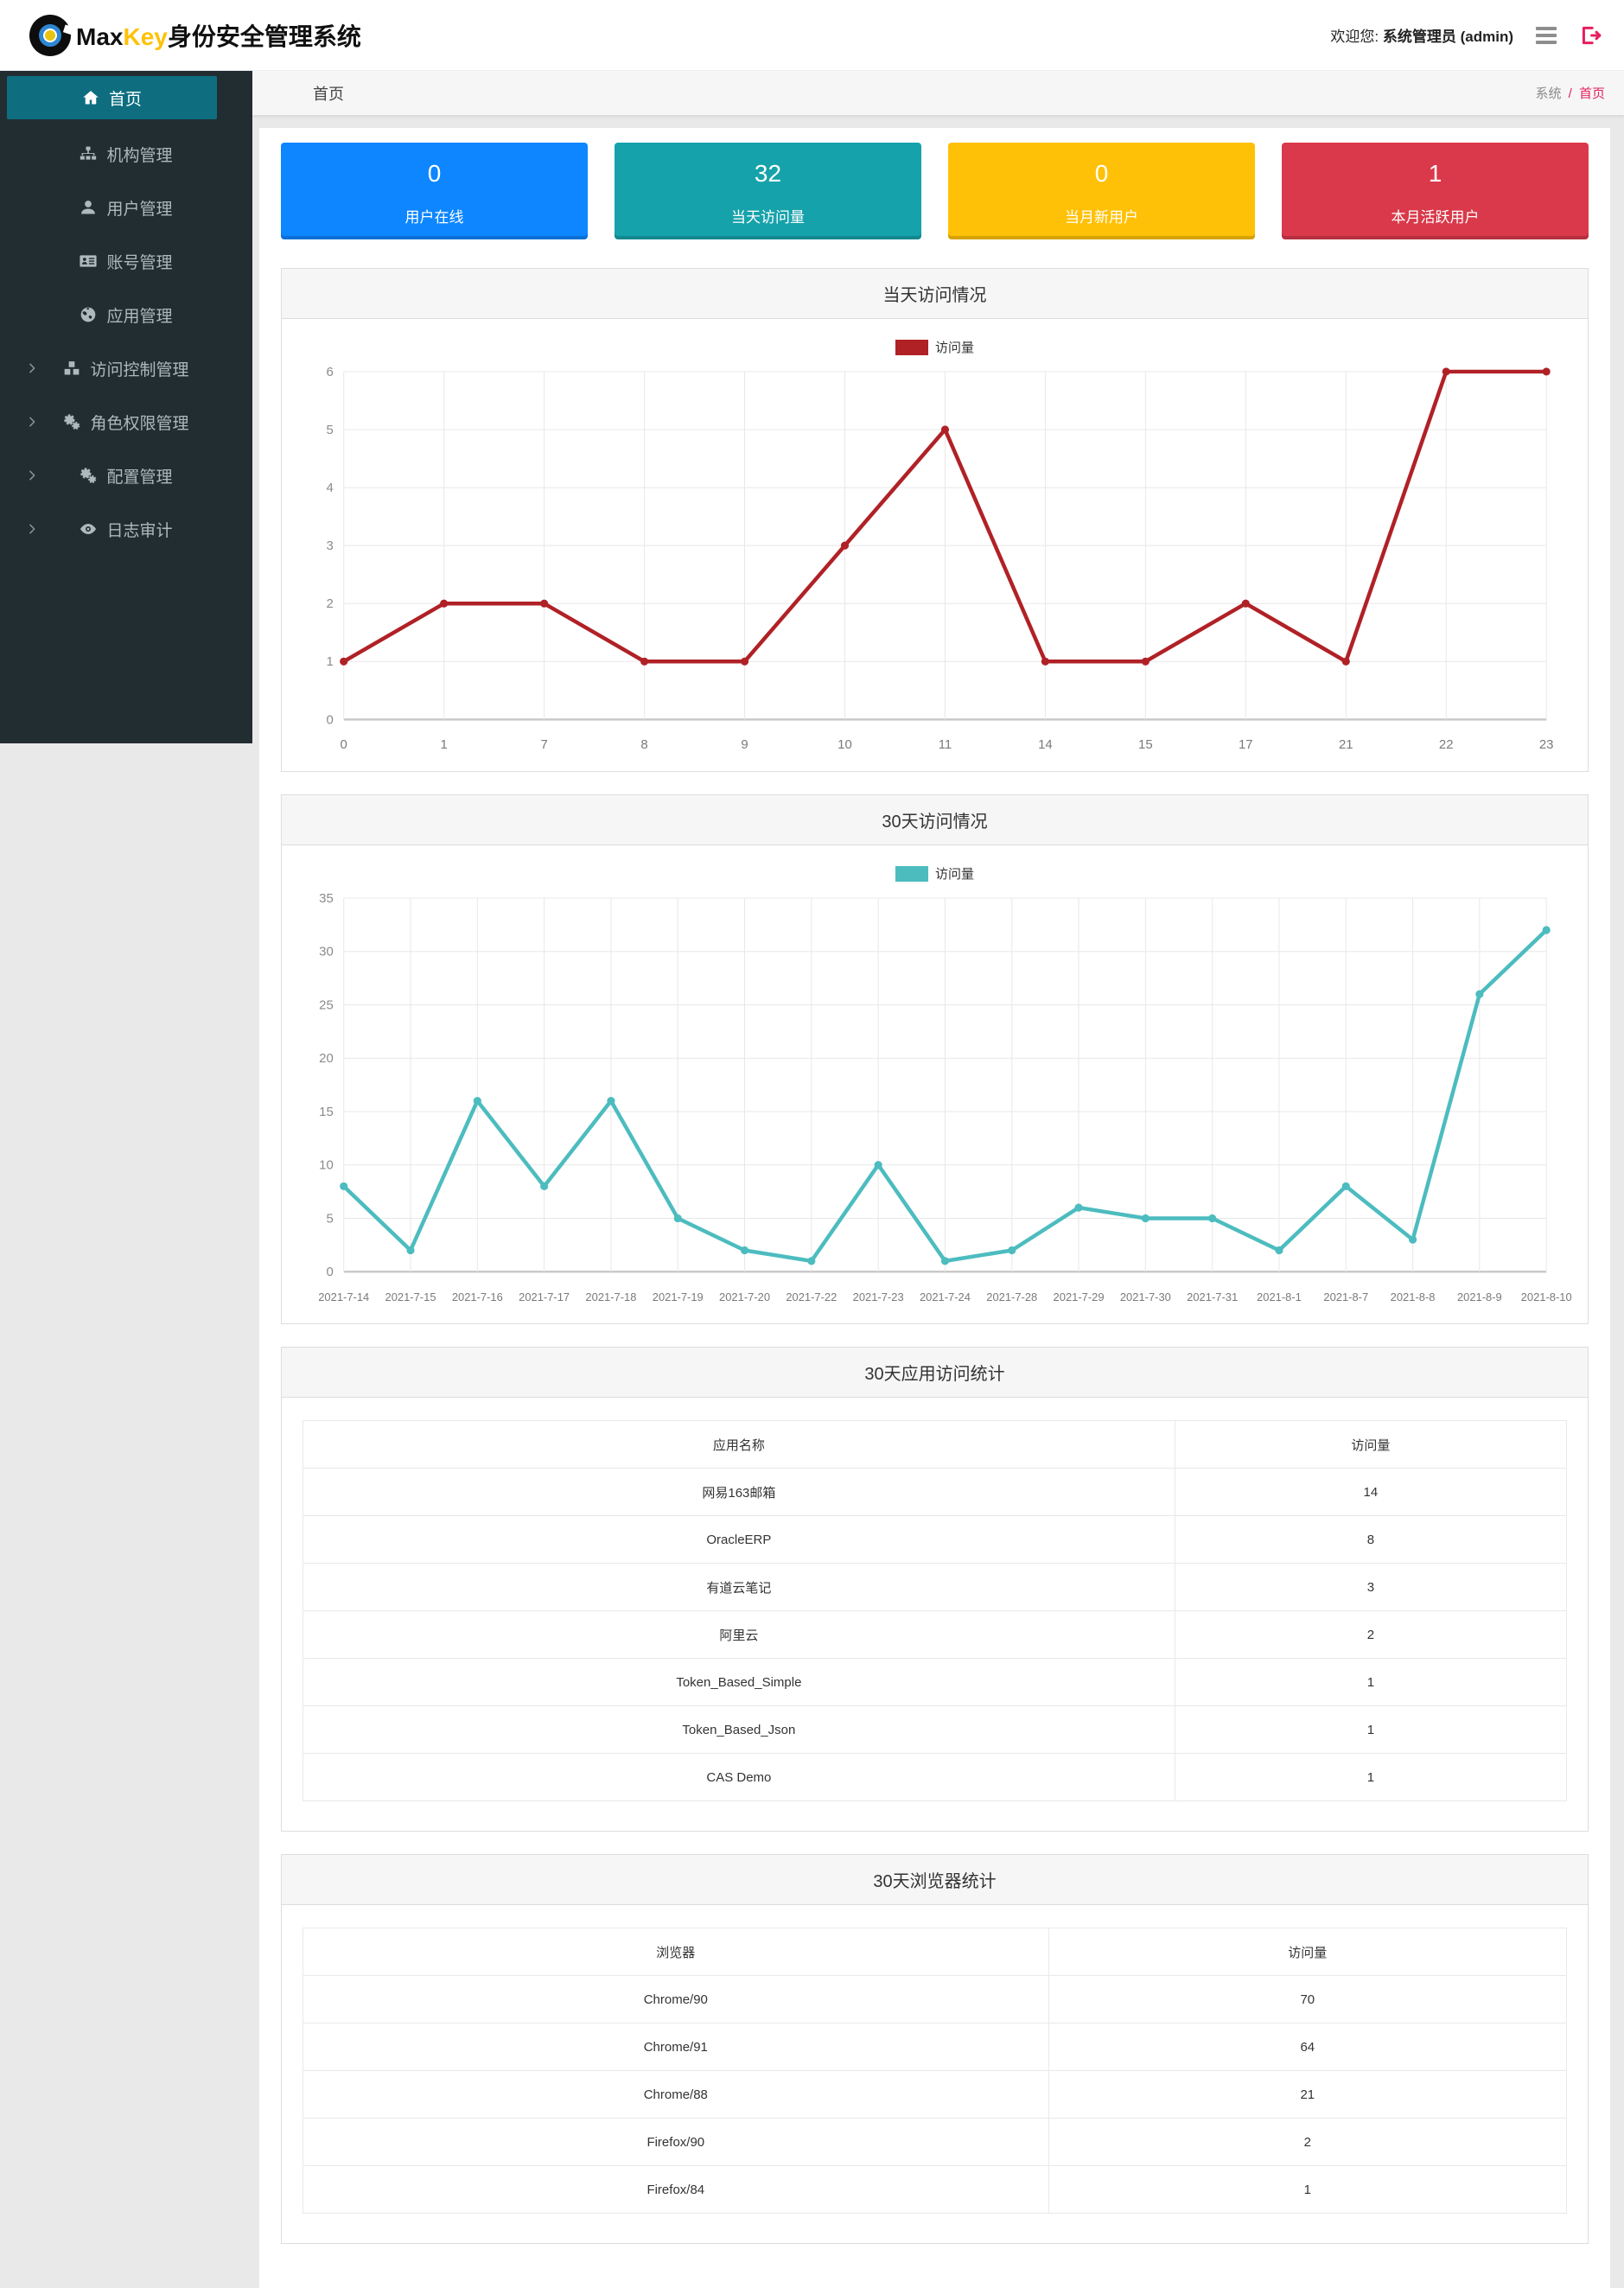 This screenshot has width=1624, height=2288. Describe the element at coordinates (610, 1297) in the screenshot. I see `svg-text: 2021-7-18` at that location.